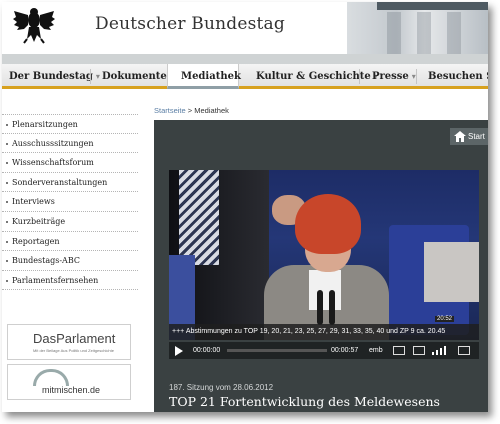  I want to click on nav-label: Besuchen Sie, so click(458, 76).